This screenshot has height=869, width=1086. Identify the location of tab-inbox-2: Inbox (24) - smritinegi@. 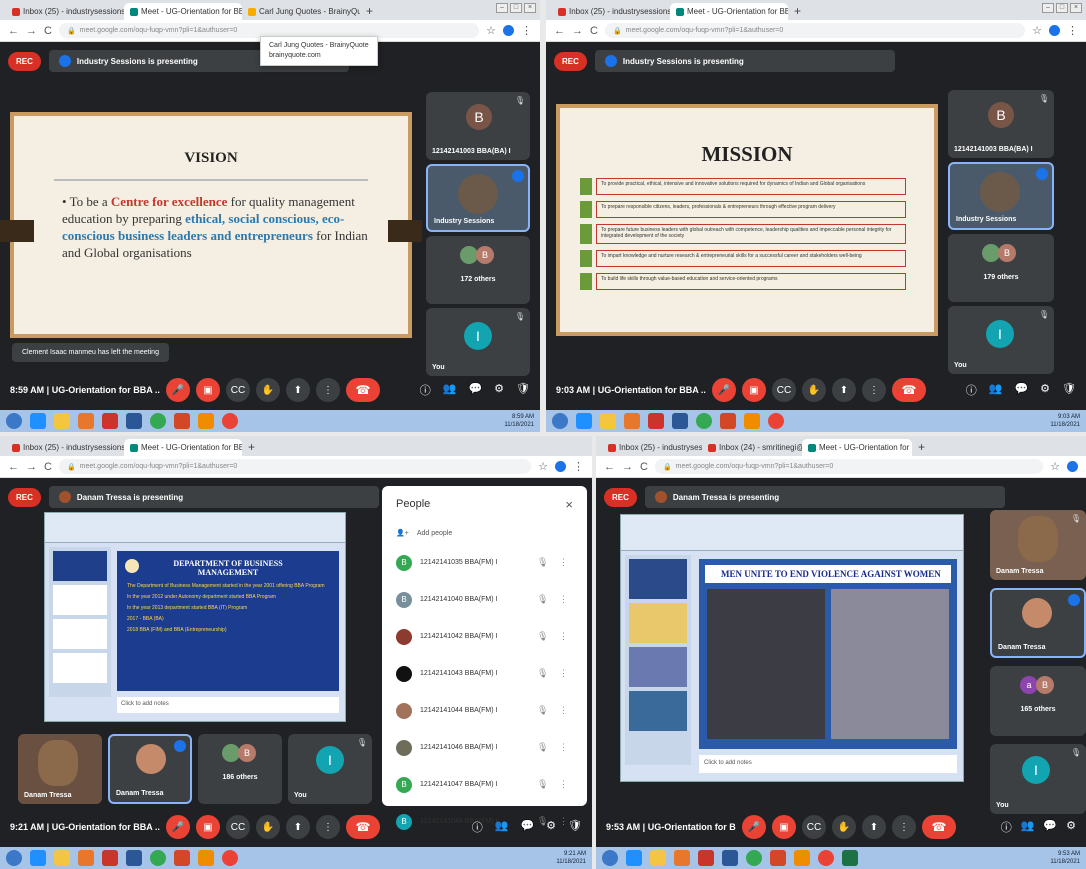
(752, 447).